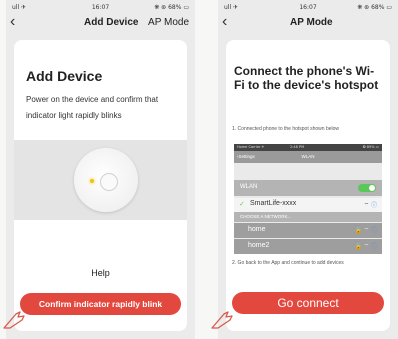  I want to click on nav-bar: ‹ Add Device AP Mode, so click(100, 23).